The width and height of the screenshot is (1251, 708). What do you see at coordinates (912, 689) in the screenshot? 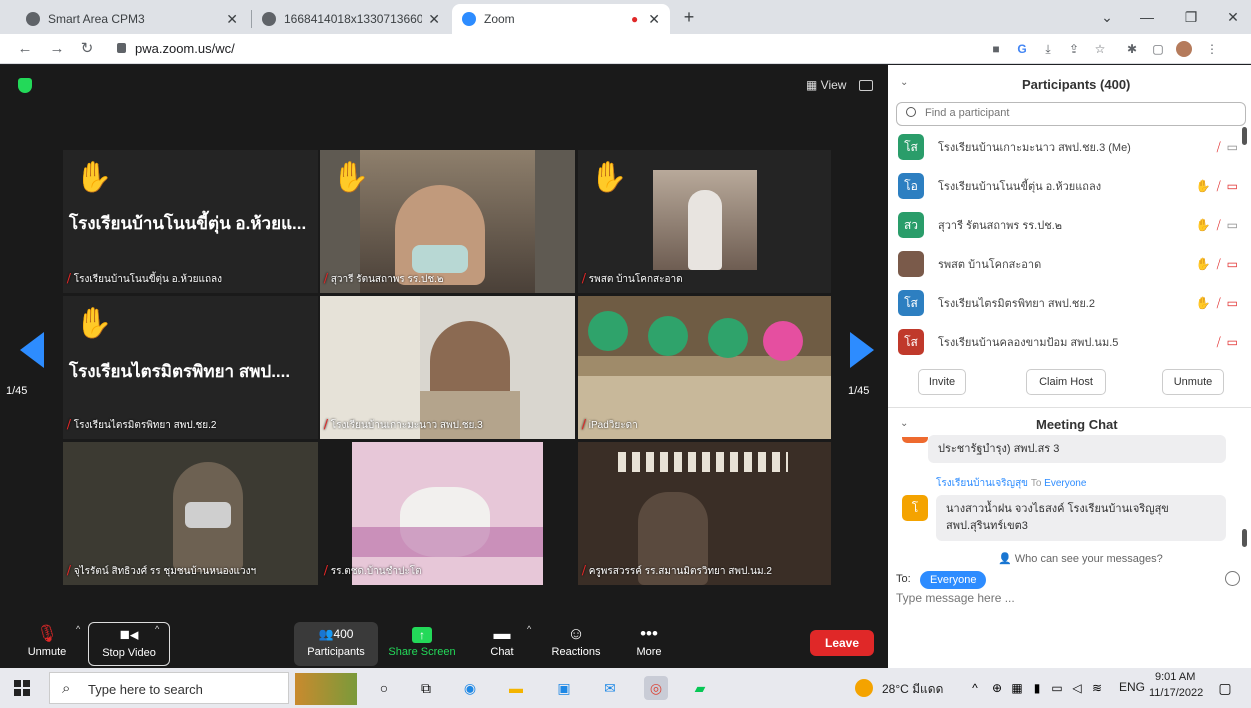
I see `weather-text: 28°C มีแดด` at bounding box center [912, 689].